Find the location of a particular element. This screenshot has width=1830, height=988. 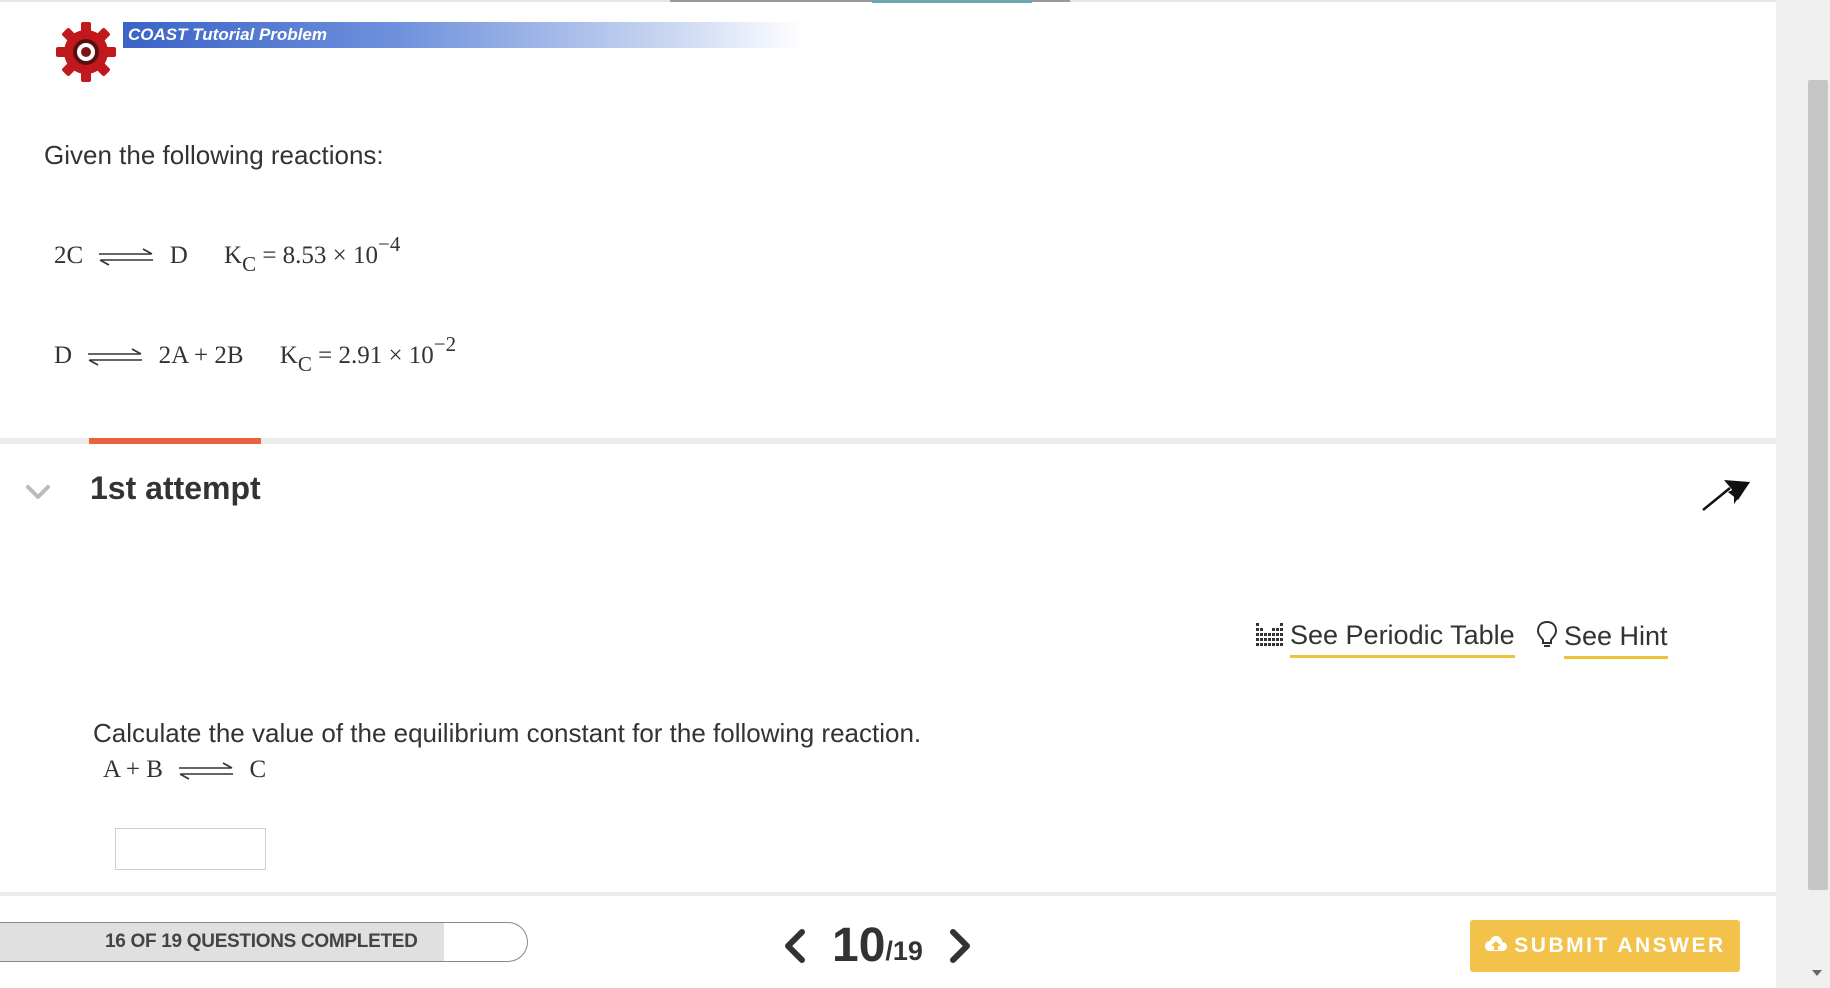

see-hint-link: See Hint is located at coordinates (1602, 639).